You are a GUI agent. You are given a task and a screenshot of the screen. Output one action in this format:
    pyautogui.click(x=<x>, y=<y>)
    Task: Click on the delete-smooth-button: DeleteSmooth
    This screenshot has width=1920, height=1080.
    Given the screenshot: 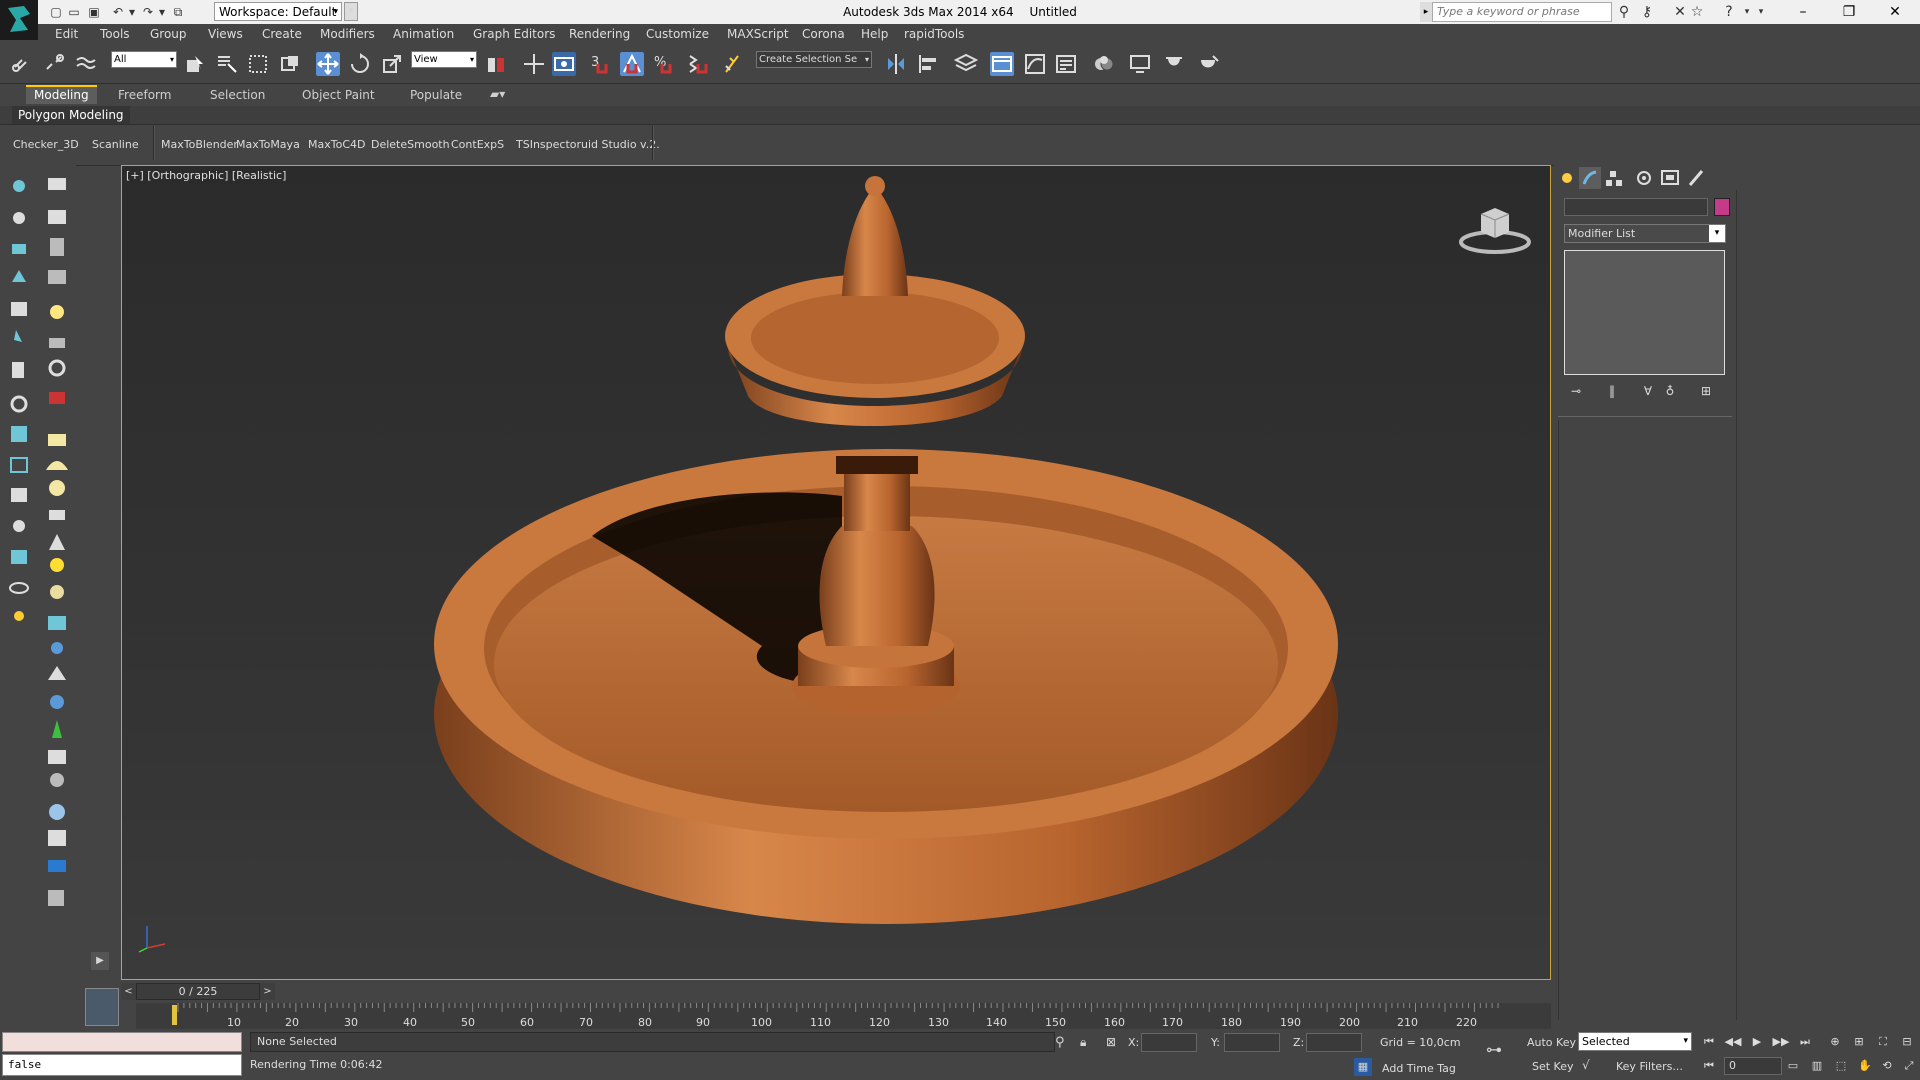 What is the action you would take?
    pyautogui.click(x=410, y=145)
    